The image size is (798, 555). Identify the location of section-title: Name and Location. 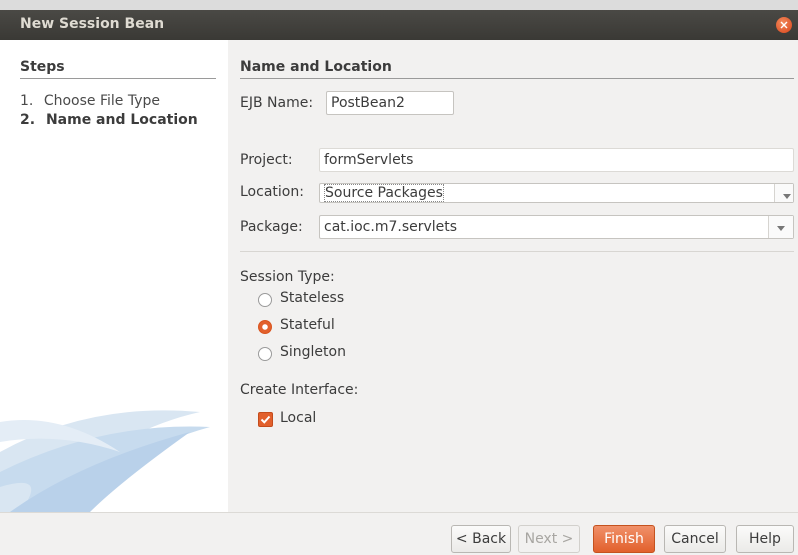
(316, 67).